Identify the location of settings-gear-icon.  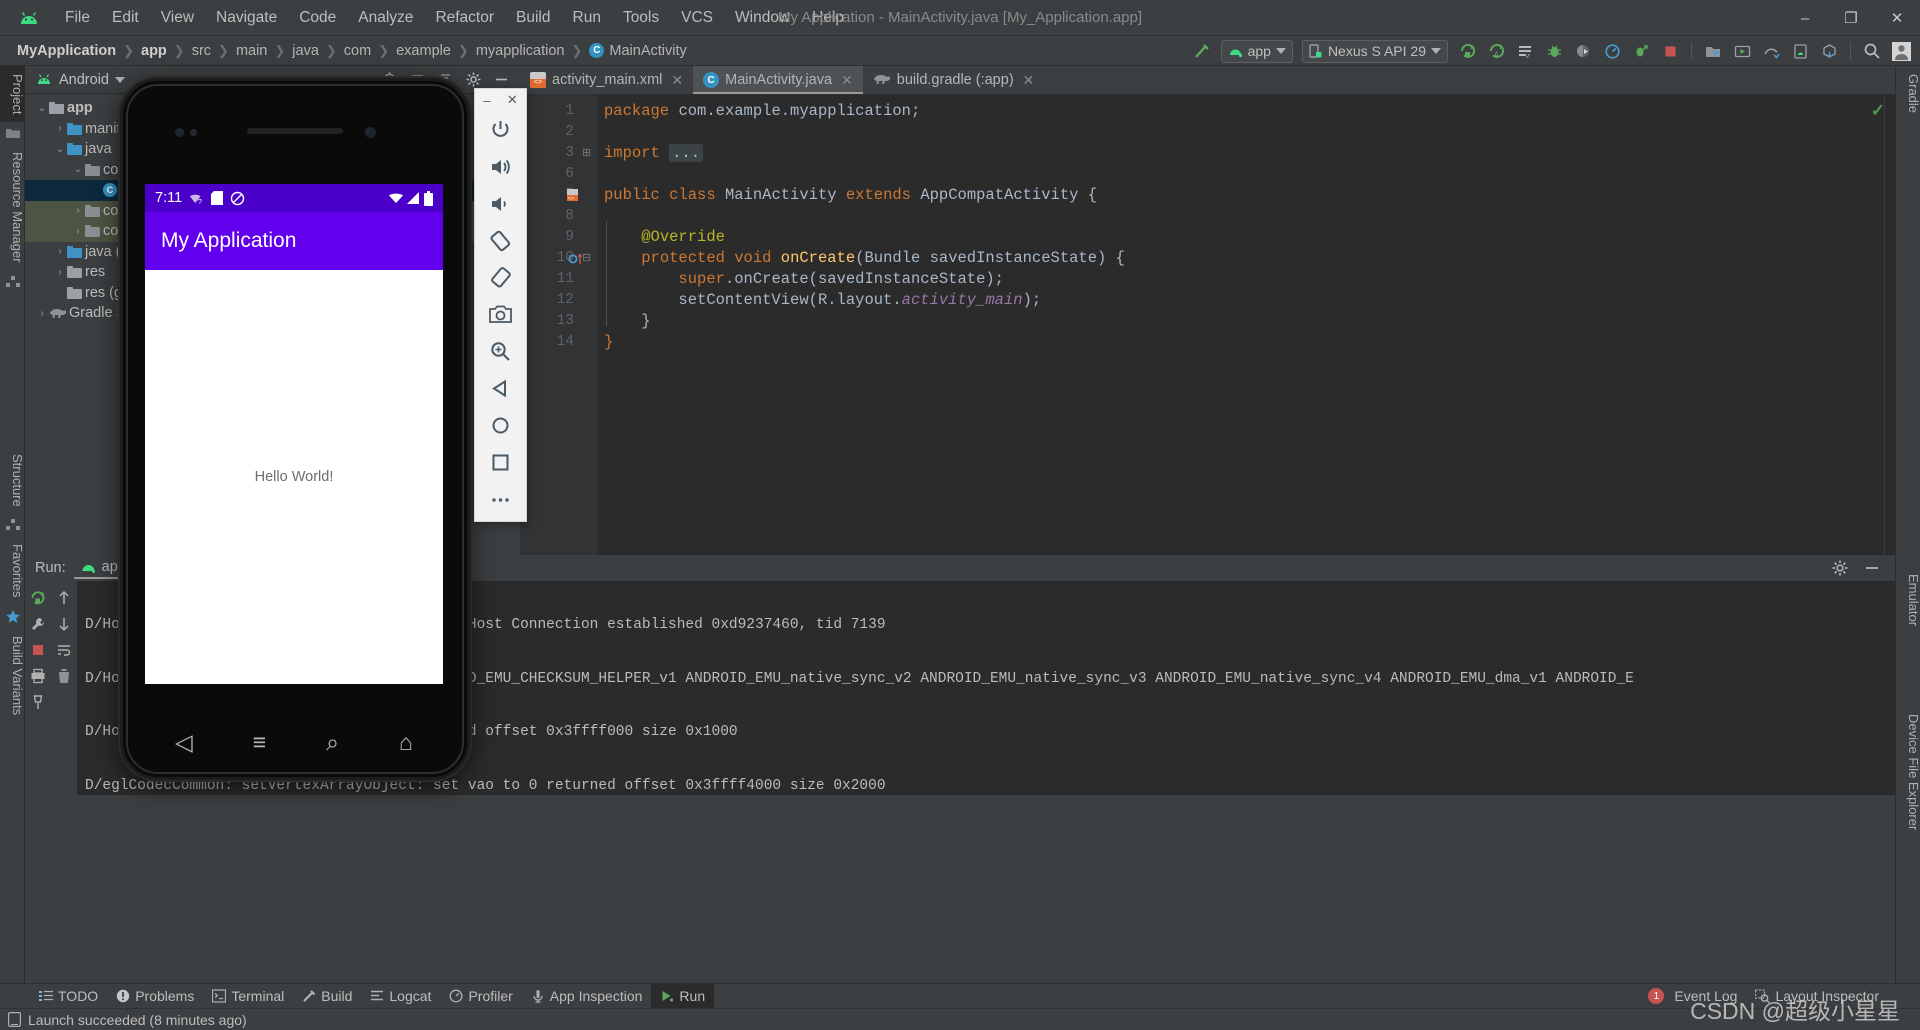
(1840, 568).